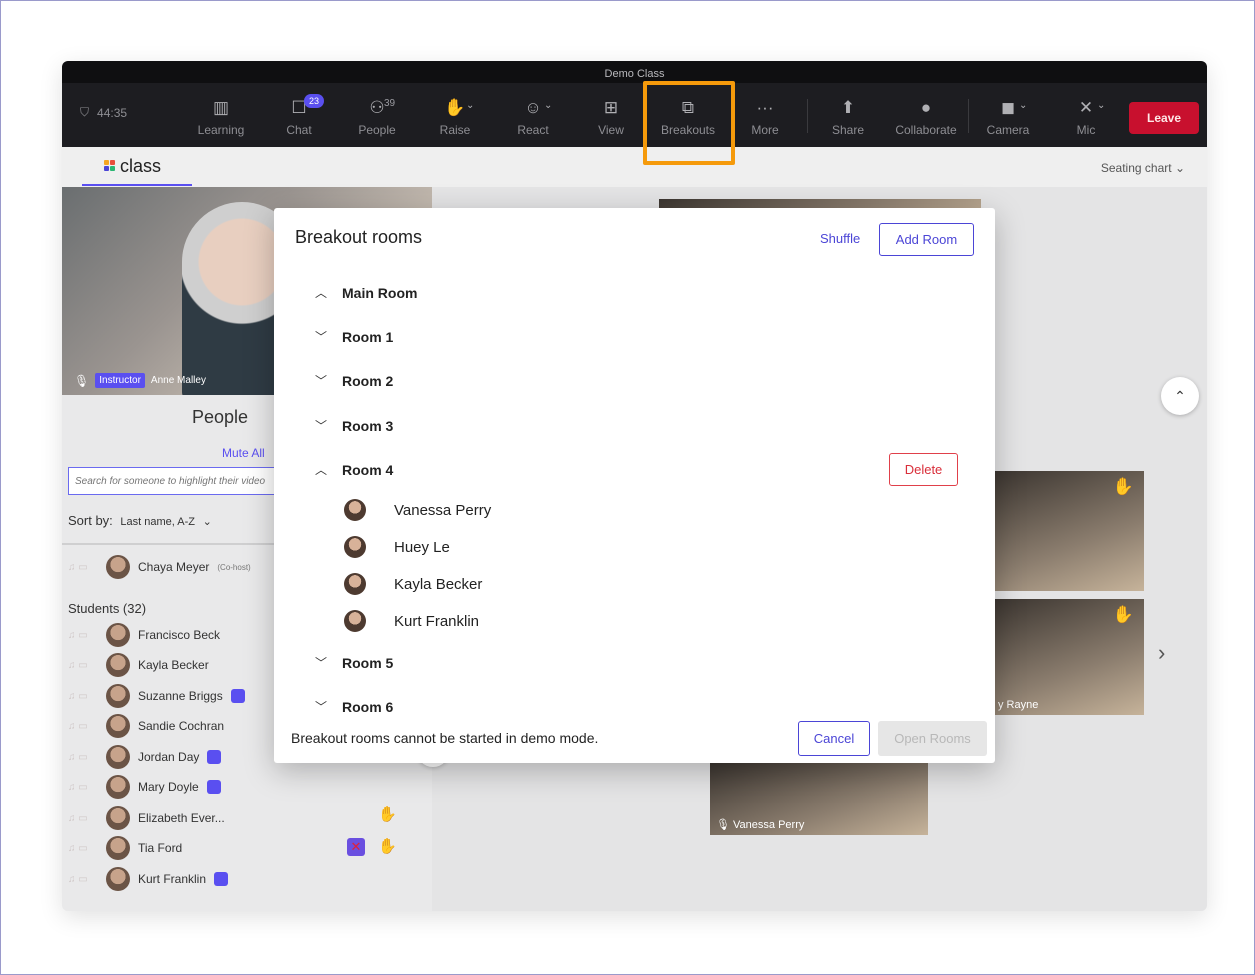 This screenshot has width=1255, height=975. What do you see at coordinates (422, 547) in the screenshot?
I see `member-name: Huey Le` at bounding box center [422, 547].